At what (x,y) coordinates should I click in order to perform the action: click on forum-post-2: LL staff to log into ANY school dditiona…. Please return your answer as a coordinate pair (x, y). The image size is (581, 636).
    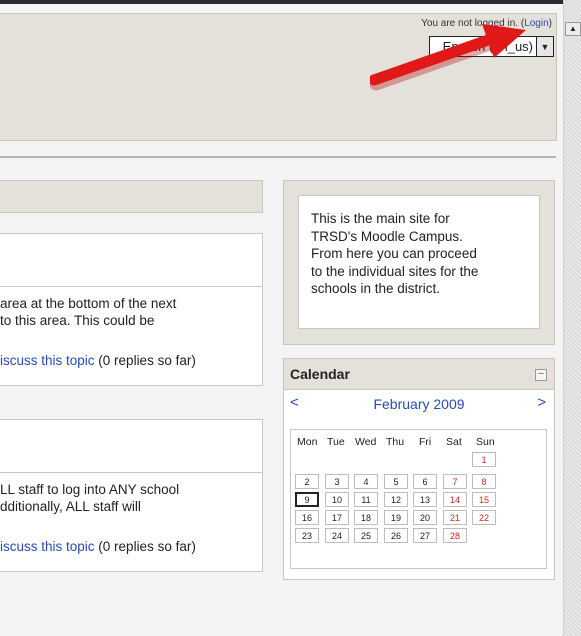
    Looking at the image, I should click on (131, 495).